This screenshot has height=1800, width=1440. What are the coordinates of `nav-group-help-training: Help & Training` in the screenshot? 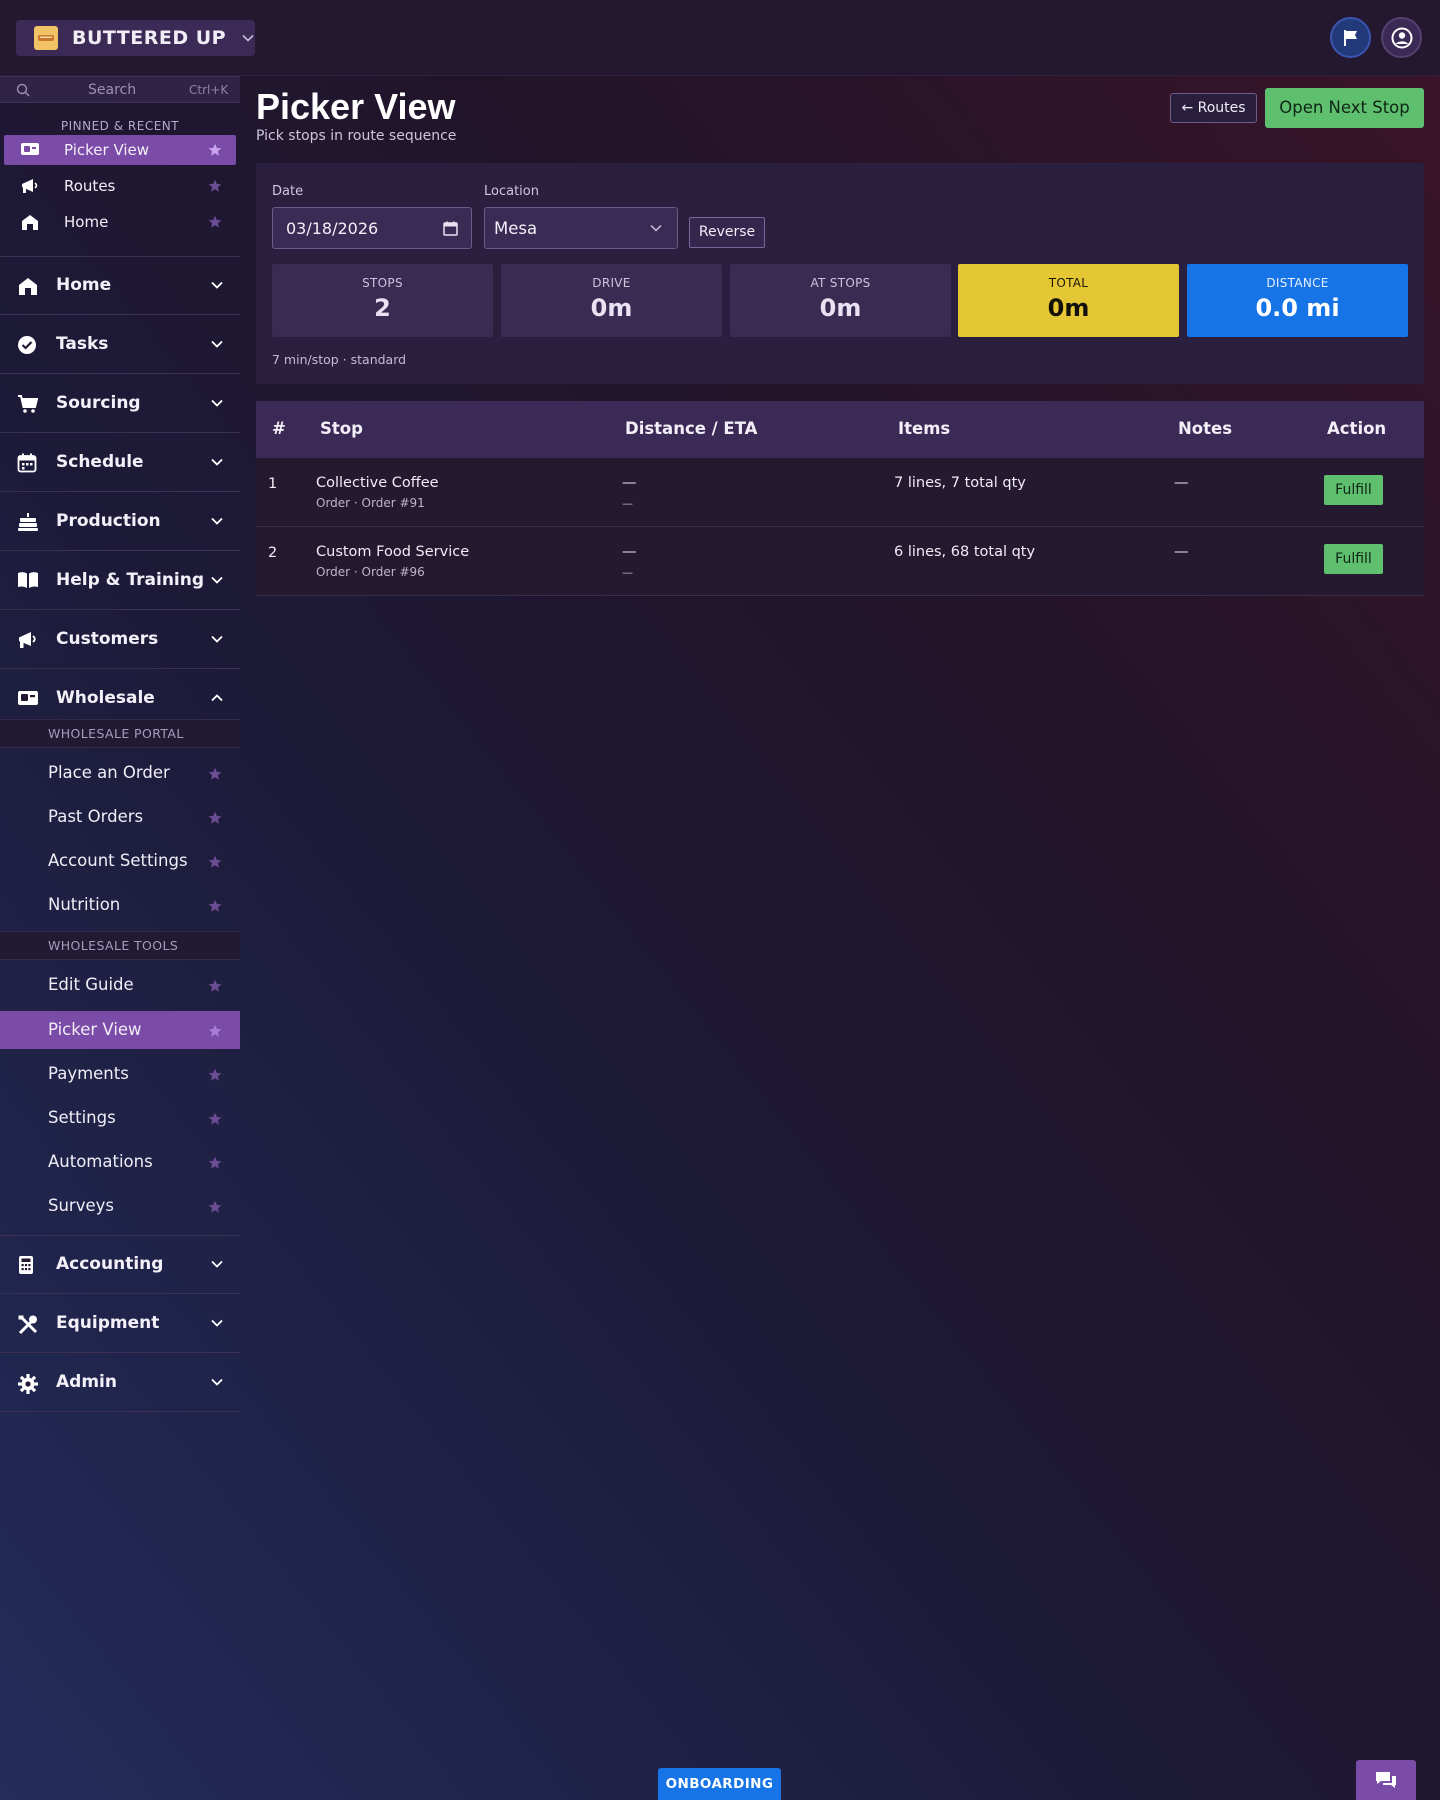 It's located at (120, 581).